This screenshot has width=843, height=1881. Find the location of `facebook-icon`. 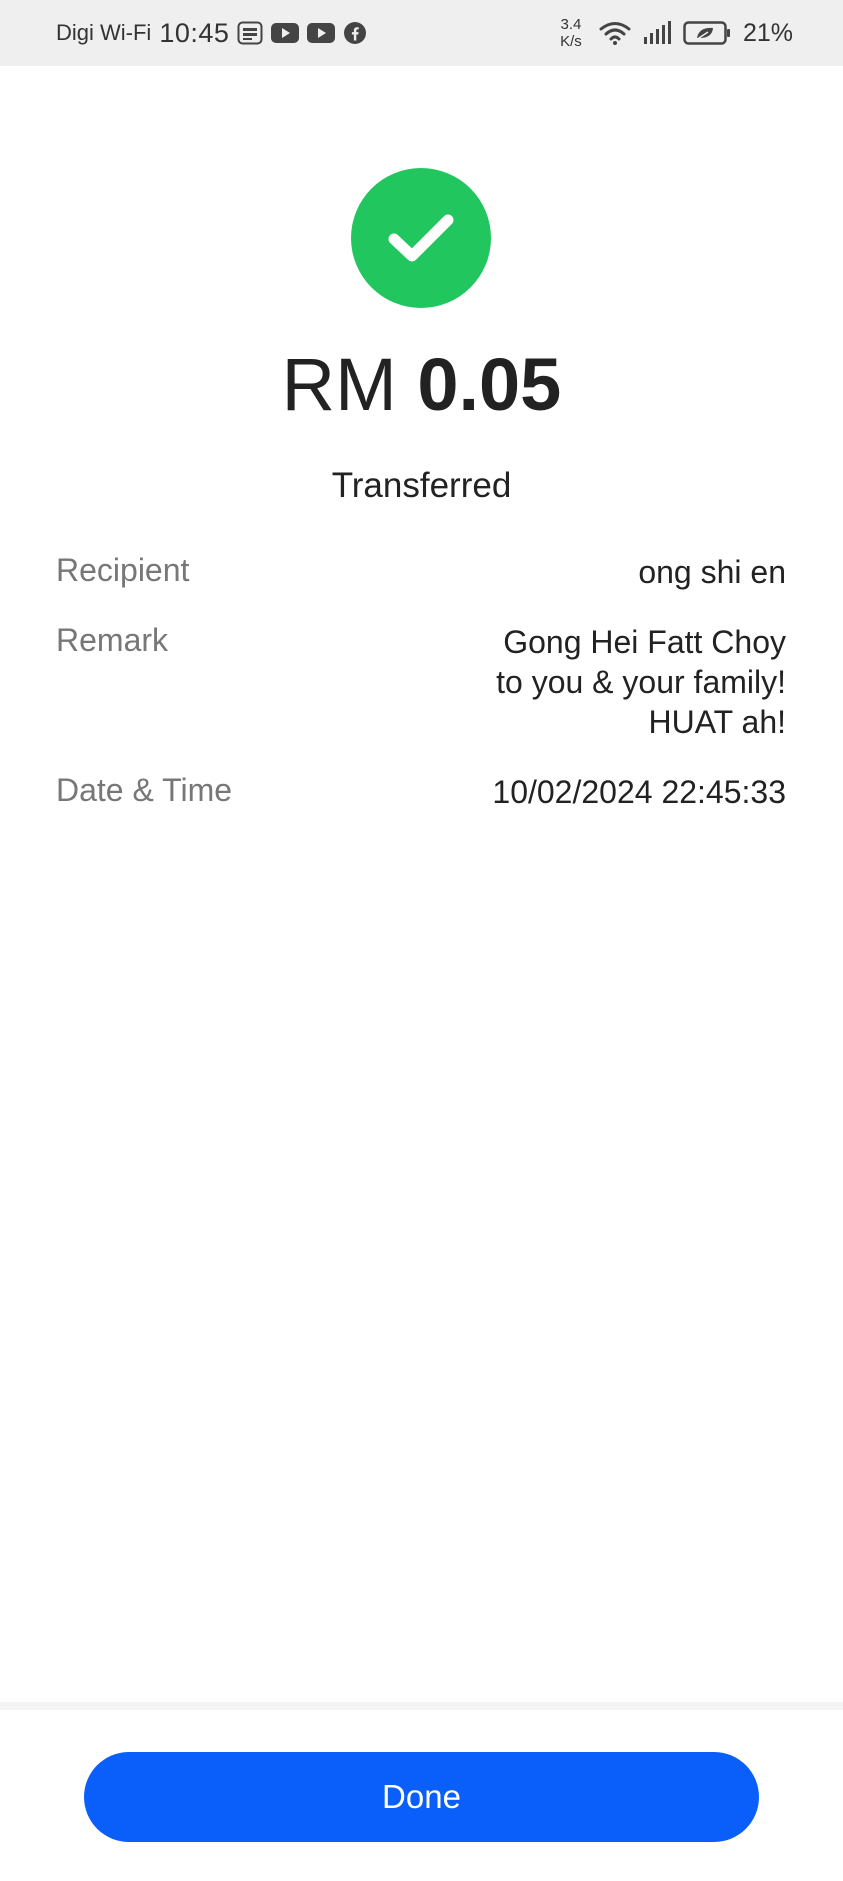

facebook-icon is located at coordinates (355, 33).